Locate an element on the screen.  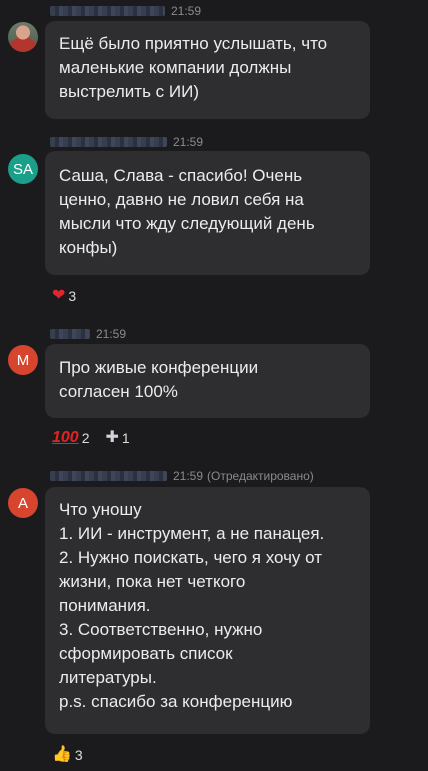
heart-icon: ❤ is located at coordinates (59, 295).